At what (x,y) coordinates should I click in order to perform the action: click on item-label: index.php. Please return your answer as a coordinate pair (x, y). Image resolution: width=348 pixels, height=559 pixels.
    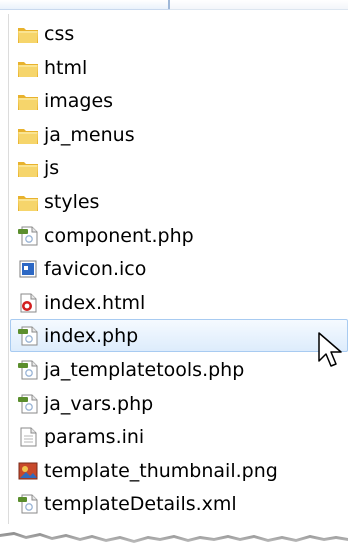
    Looking at the image, I should click on (91, 336).